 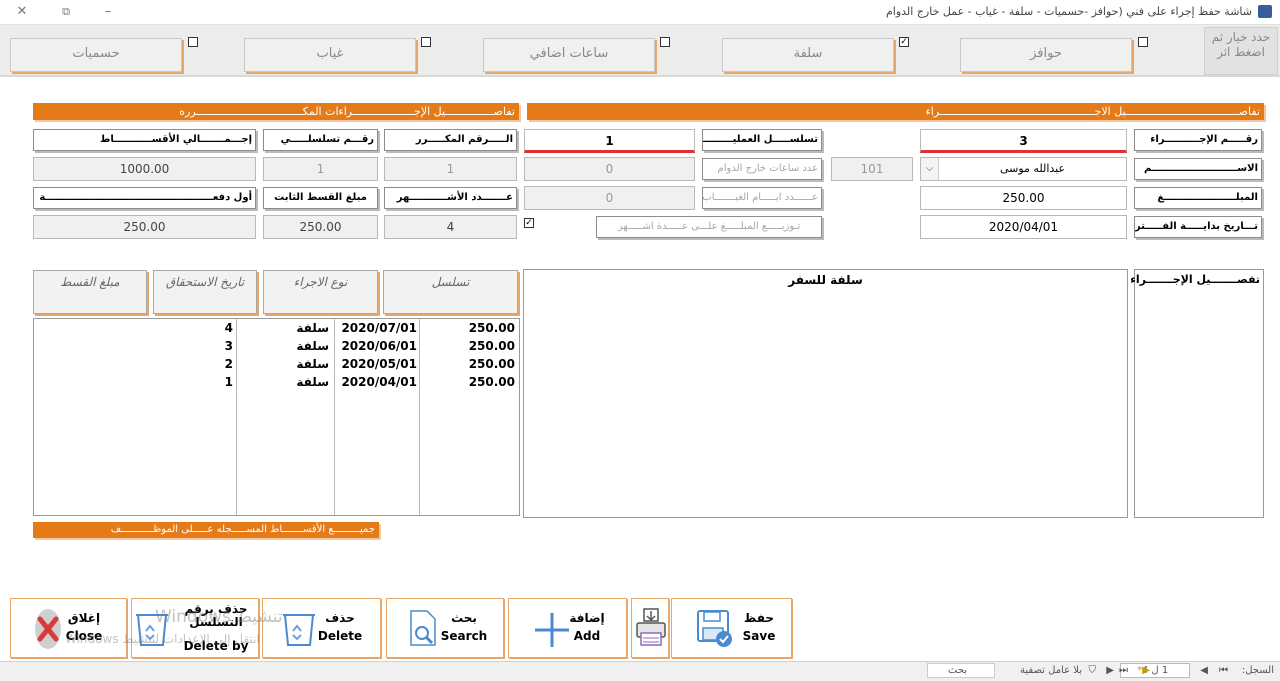 What do you see at coordinates (320, 292) in the screenshot?
I see `grid-header-type: نوع الاجراء` at bounding box center [320, 292].